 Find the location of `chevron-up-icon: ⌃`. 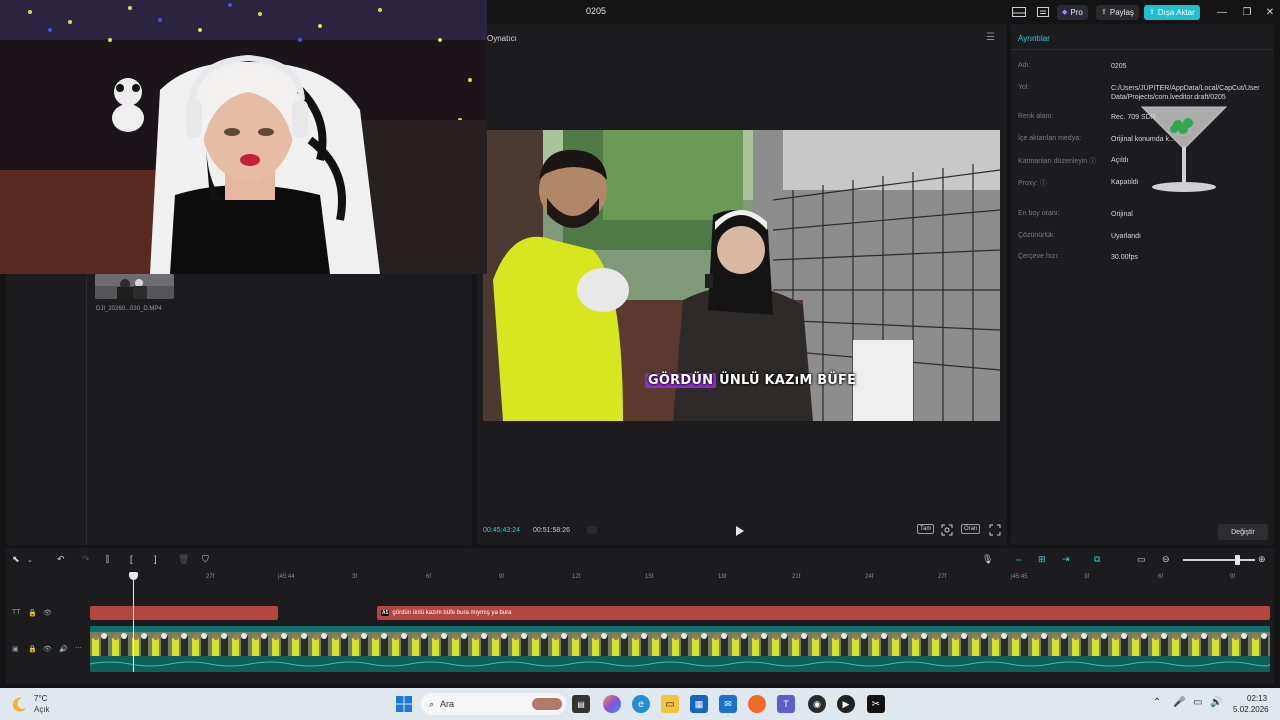

chevron-up-icon: ⌃ is located at coordinates (1157, 702).